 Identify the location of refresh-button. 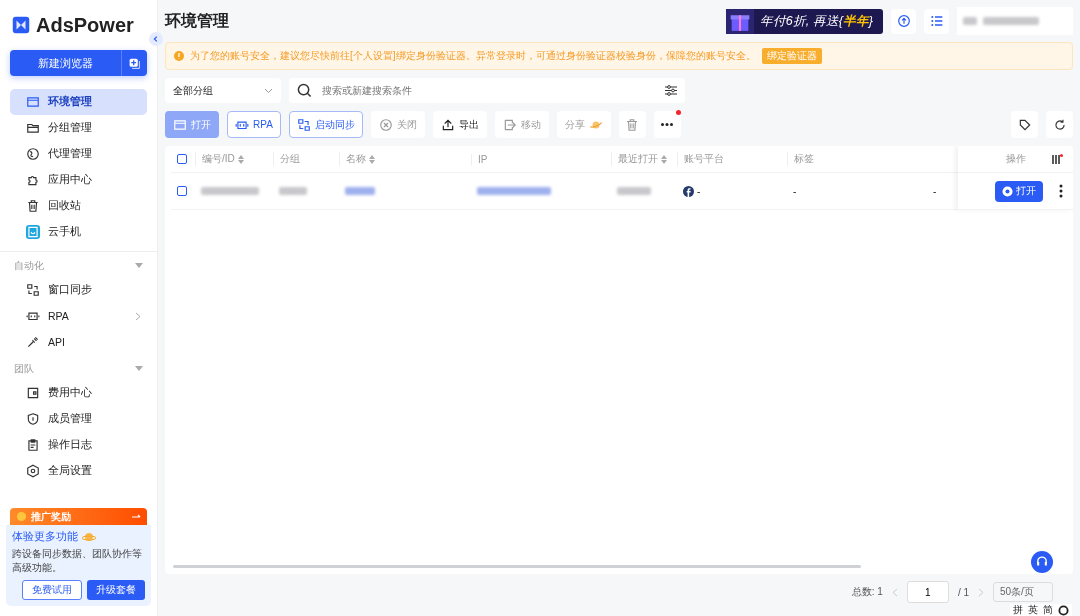
(1059, 124).